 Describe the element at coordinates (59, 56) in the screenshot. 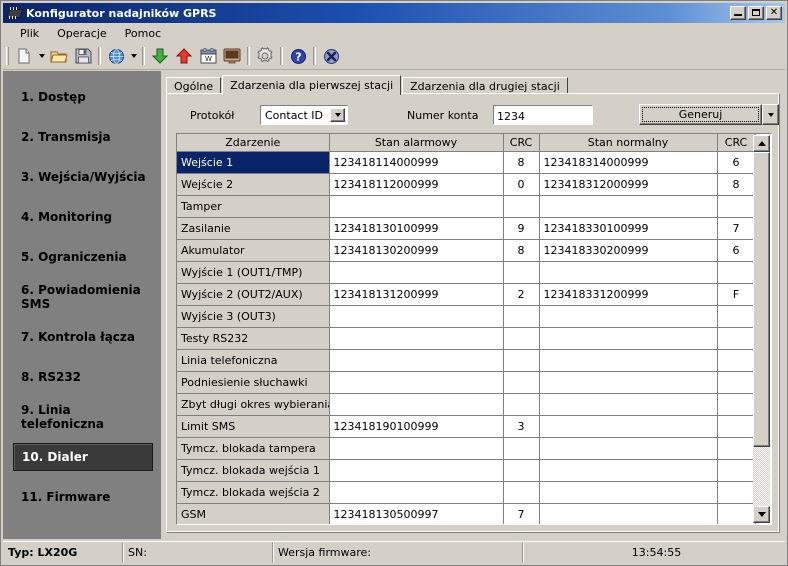

I see `open-folder-icon` at that location.